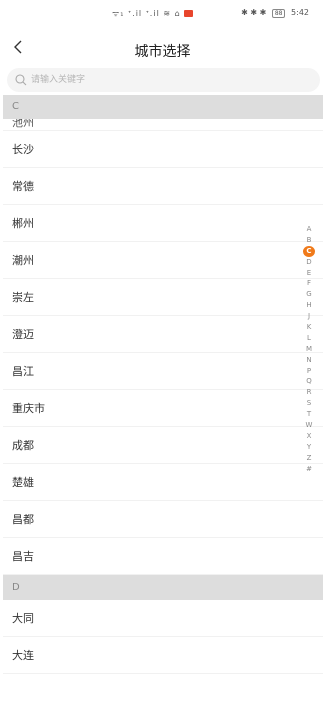  What do you see at coordinates (309, 458) in the screenshot?
I see `index-letter-z: Z` at bounding box center [309, 458].